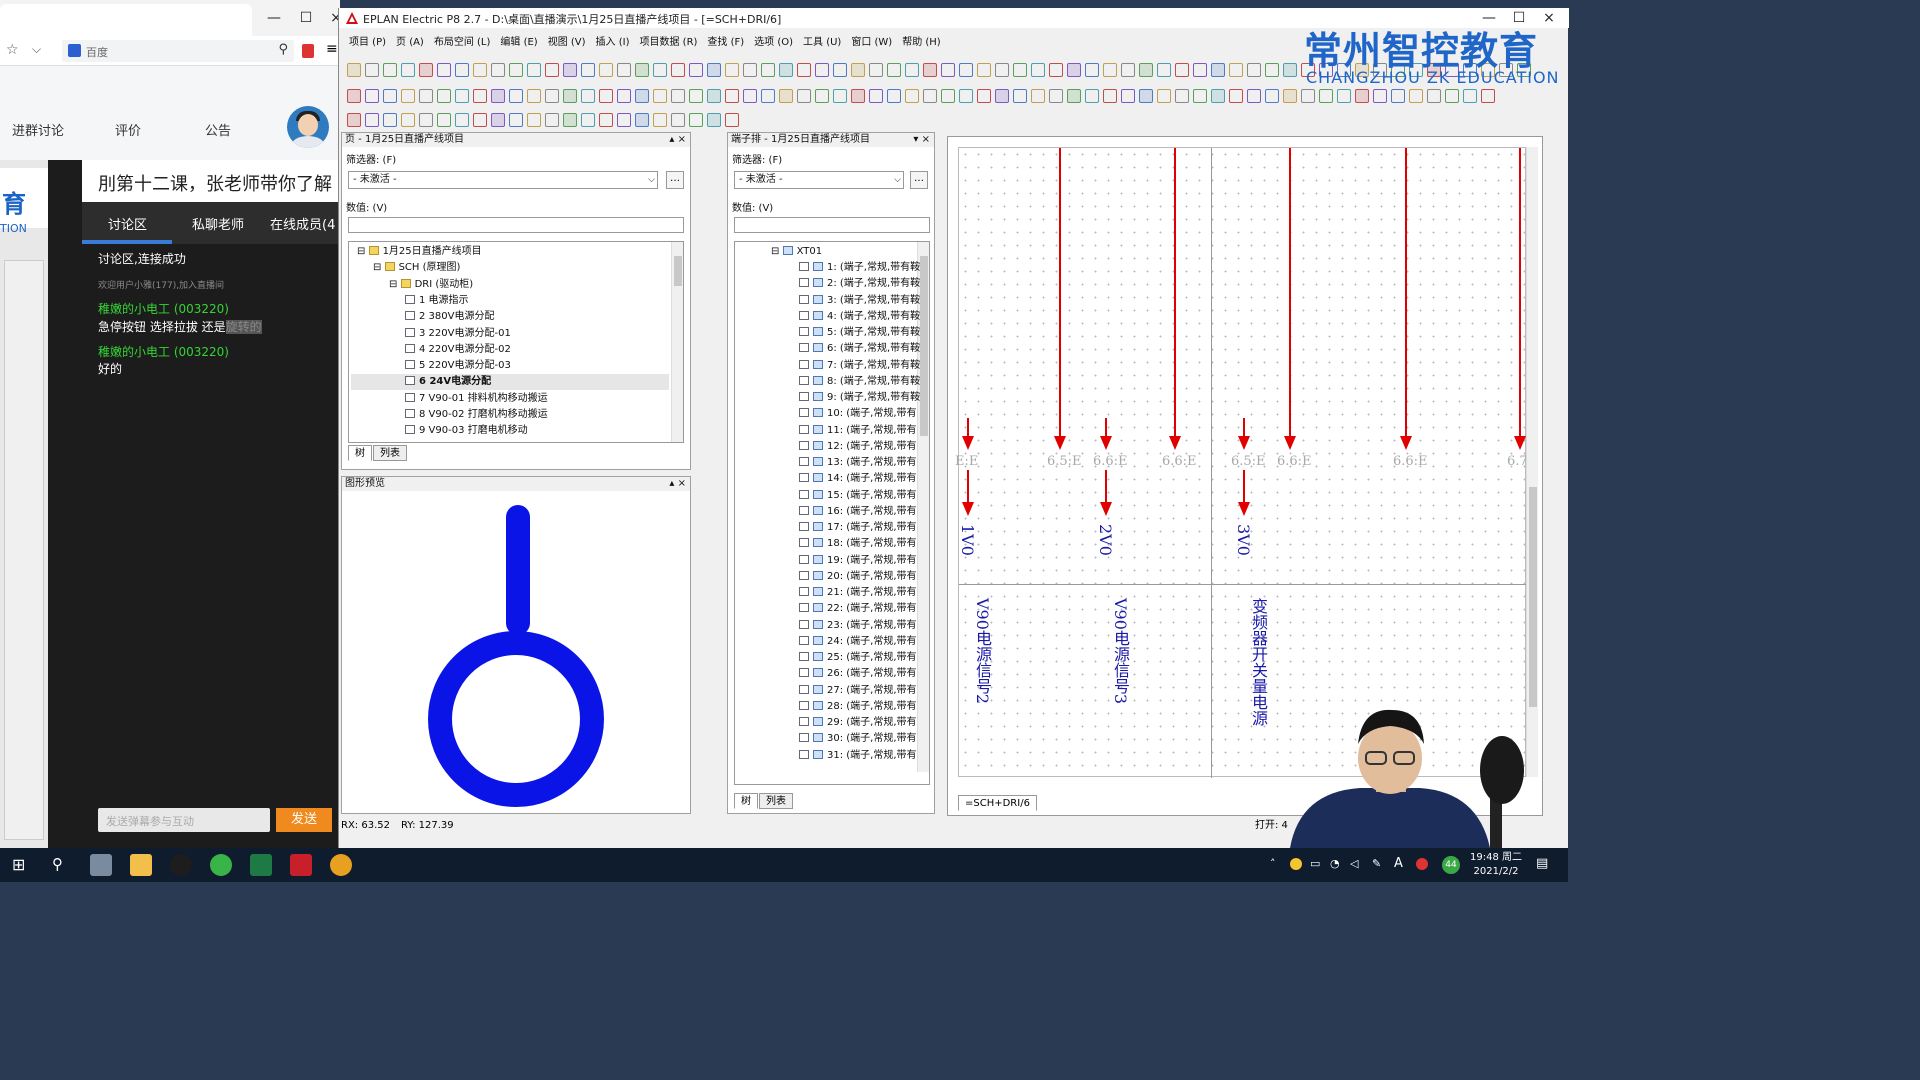  Describe the element at coordinates (516, 225) in the screenshot. I see `value-input` at that location.